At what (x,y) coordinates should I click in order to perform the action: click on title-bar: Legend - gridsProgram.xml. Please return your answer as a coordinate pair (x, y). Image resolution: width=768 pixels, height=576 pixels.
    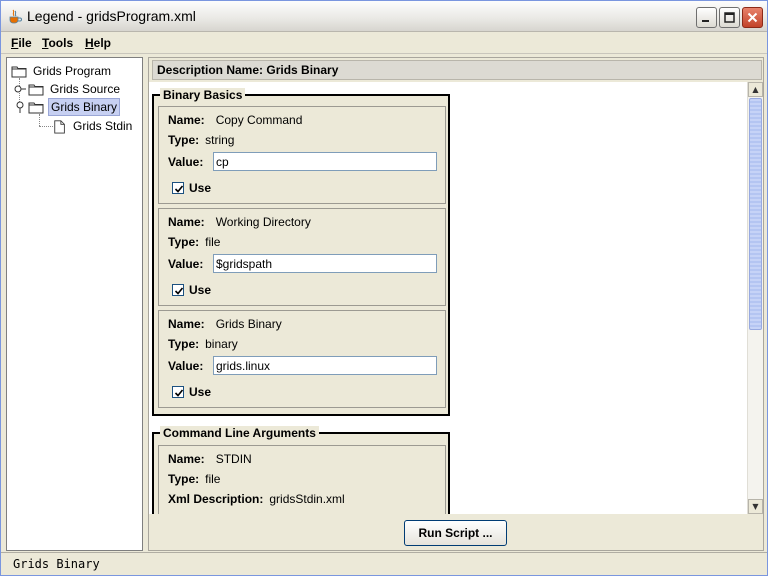
    Looking at the image, I should click on (384, 16).